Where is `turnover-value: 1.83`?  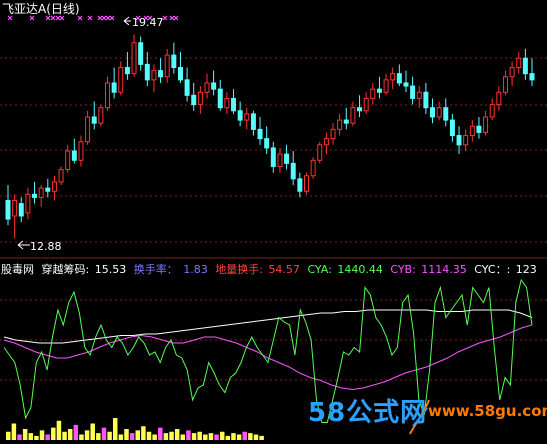
turnover-value: 1.83 is located at coordinates (195, 269).